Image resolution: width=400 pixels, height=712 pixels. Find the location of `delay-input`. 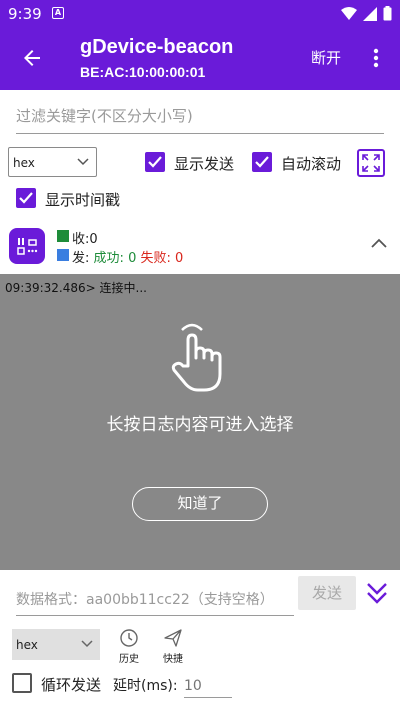

delay-input is located at coordinates (208, 686).